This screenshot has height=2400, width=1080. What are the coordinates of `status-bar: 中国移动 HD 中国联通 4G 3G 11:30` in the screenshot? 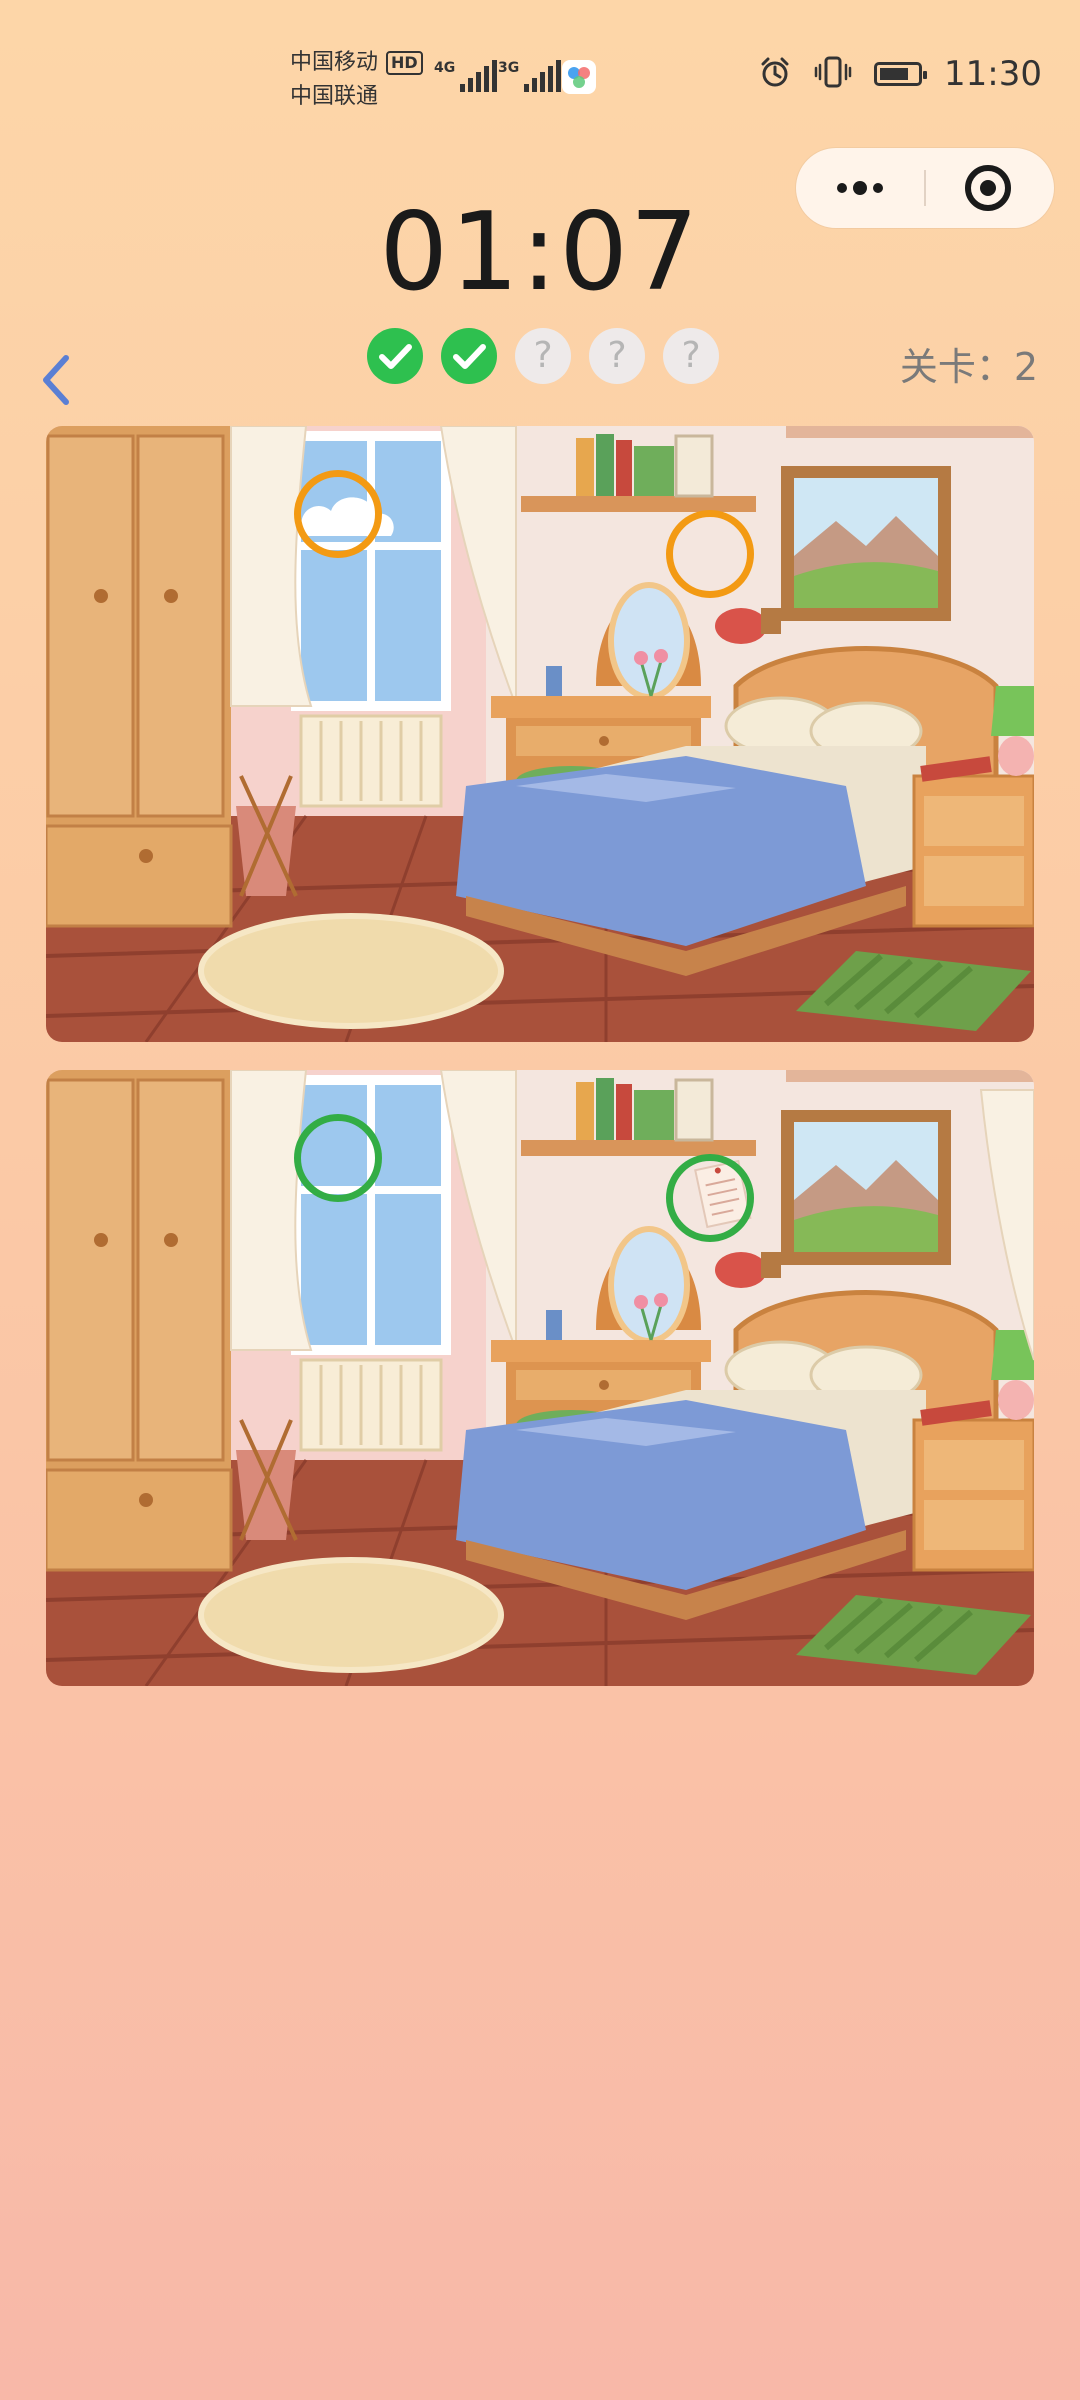 It's located at (540, 60).